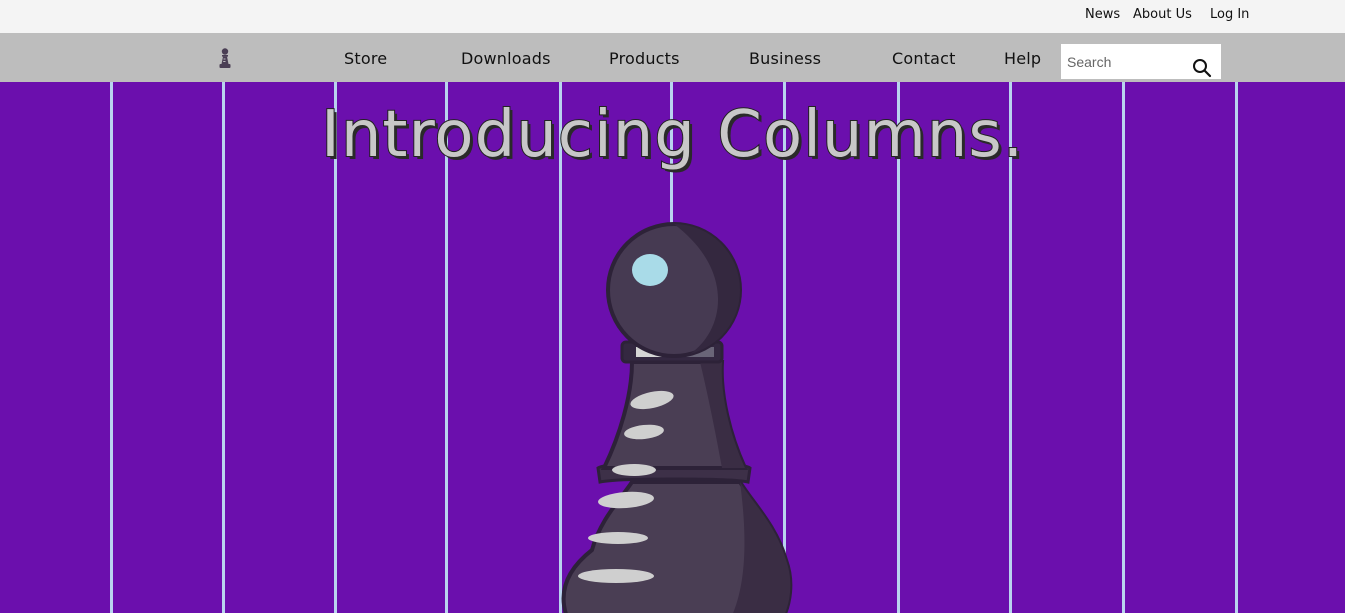  I want to click on nav-products: Products, so click(644, 59).